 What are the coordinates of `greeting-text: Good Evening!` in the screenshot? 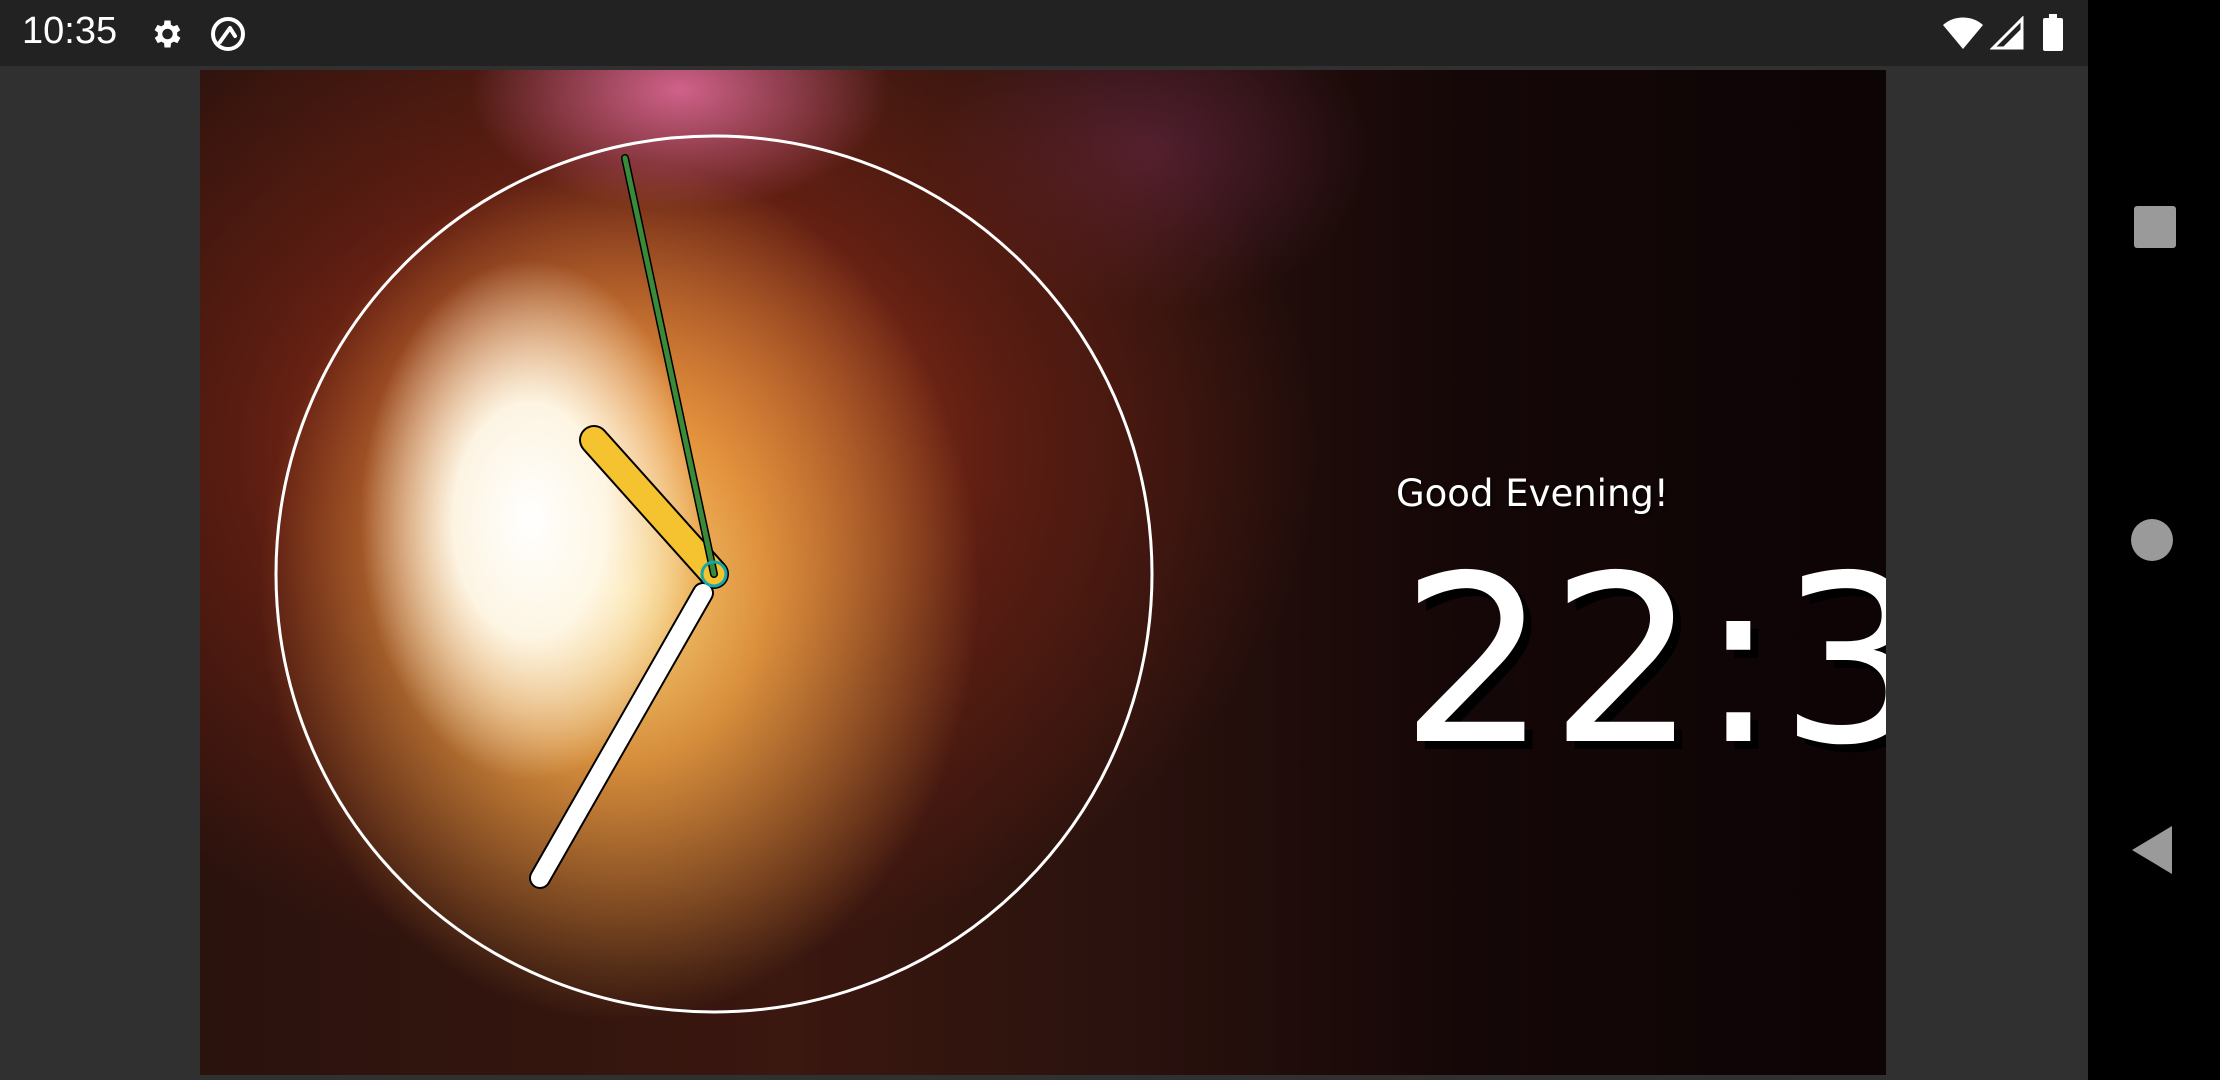 It's located at (1532, 493).